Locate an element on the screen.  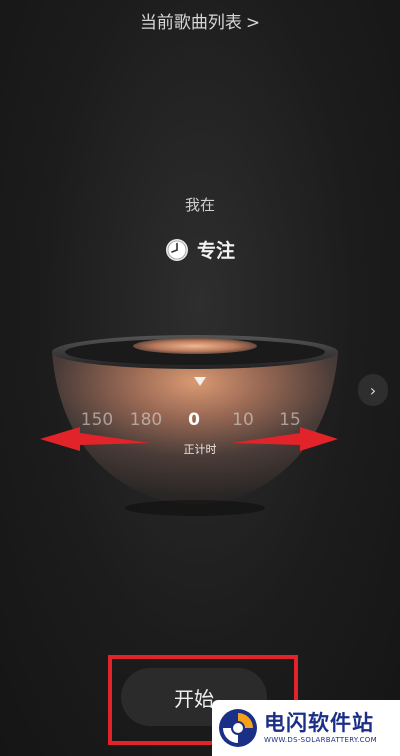
watermark-url: WWW.DS-SOLARBATTERY.COM is located at coordinates (320, 740).